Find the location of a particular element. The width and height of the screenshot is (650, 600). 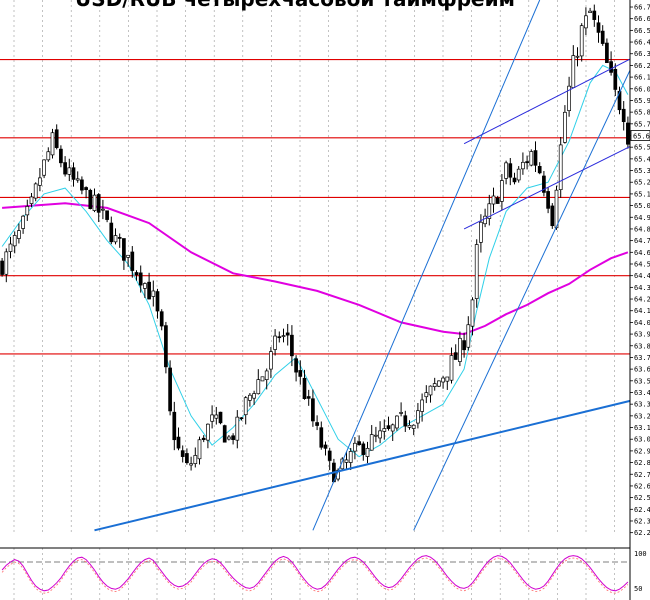

price-tick-label: 66.3 is located at coordinates (642, 54).